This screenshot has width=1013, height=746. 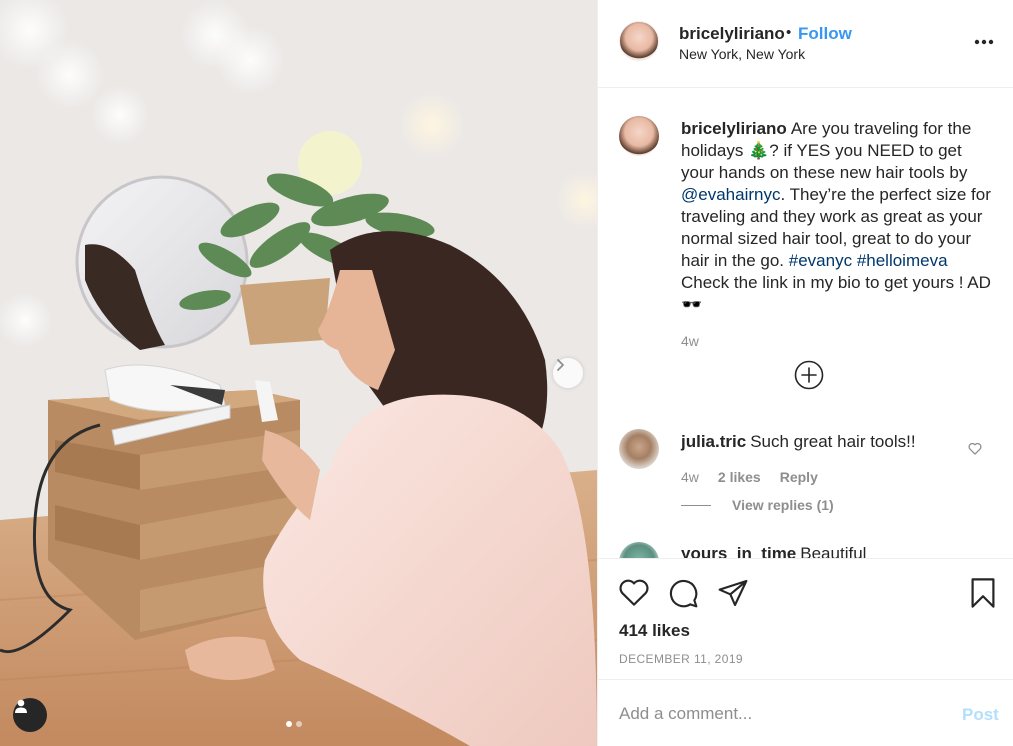 I want to click on comment-icon, so click(x=683, y=593).